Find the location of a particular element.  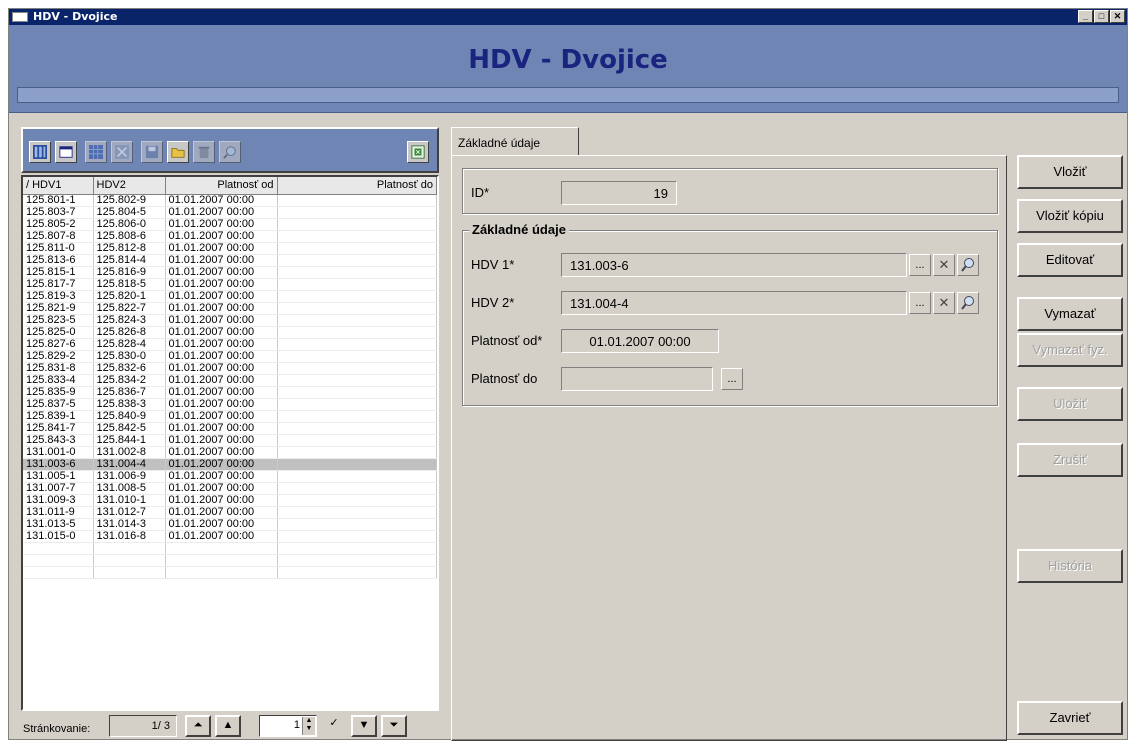

delete-row-icon is located at coordinates (122, 152).